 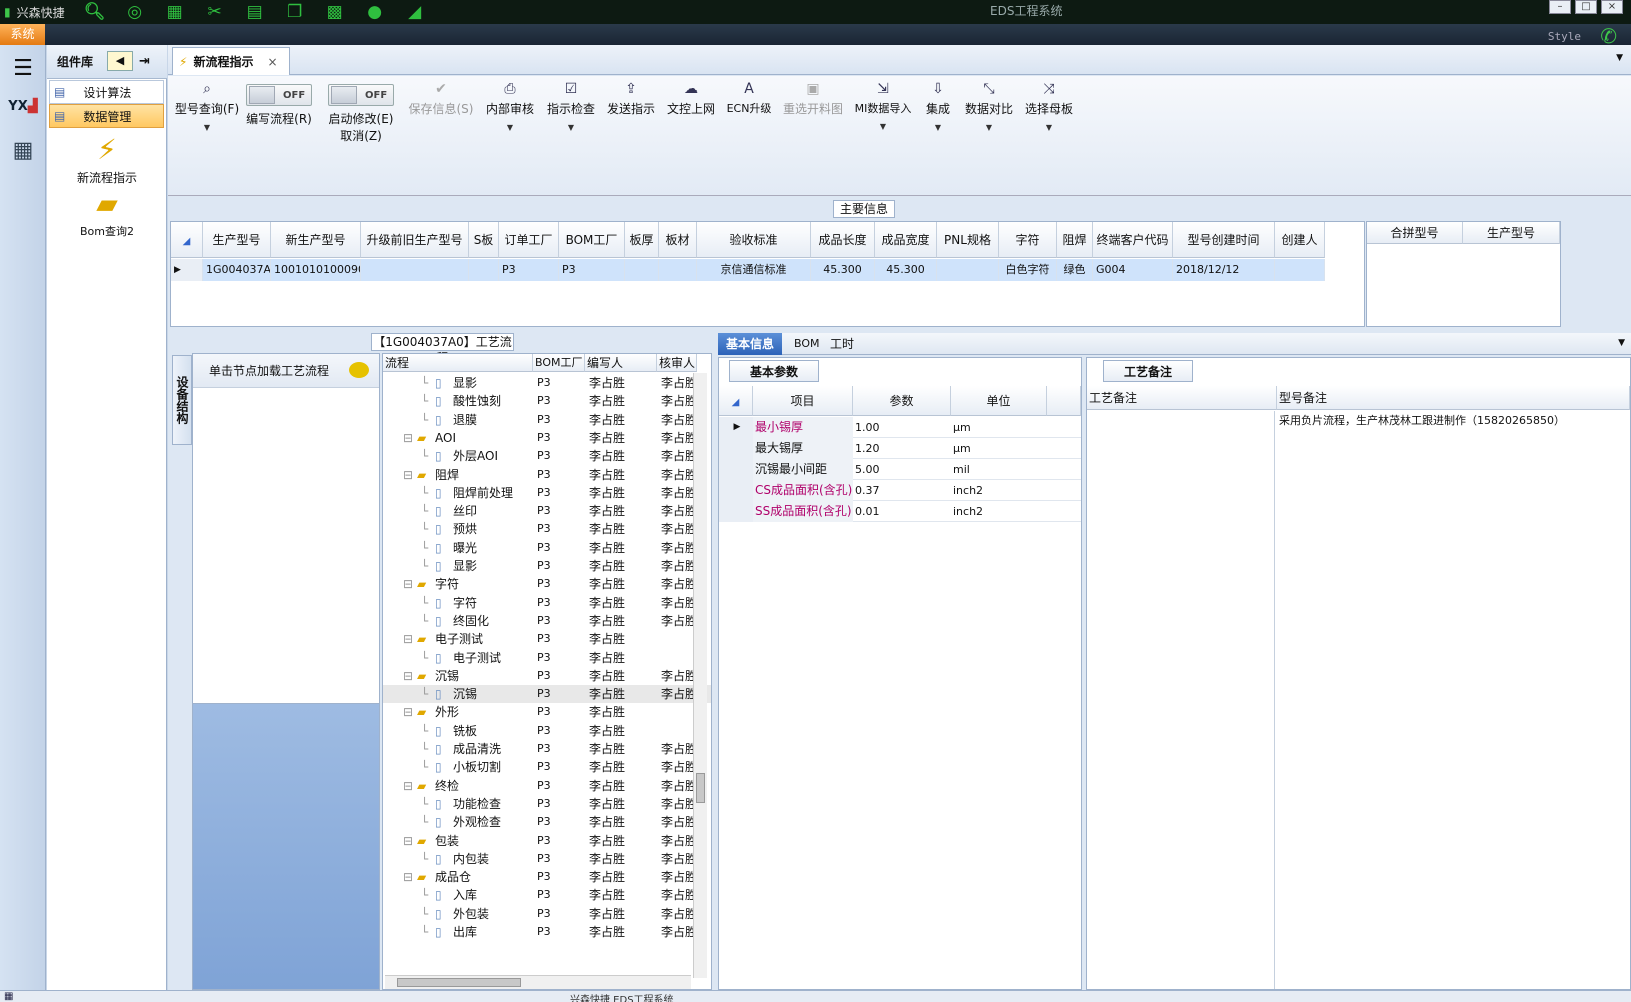 I want to click on tree-node-label: 显影, so click(x=465, y=566).